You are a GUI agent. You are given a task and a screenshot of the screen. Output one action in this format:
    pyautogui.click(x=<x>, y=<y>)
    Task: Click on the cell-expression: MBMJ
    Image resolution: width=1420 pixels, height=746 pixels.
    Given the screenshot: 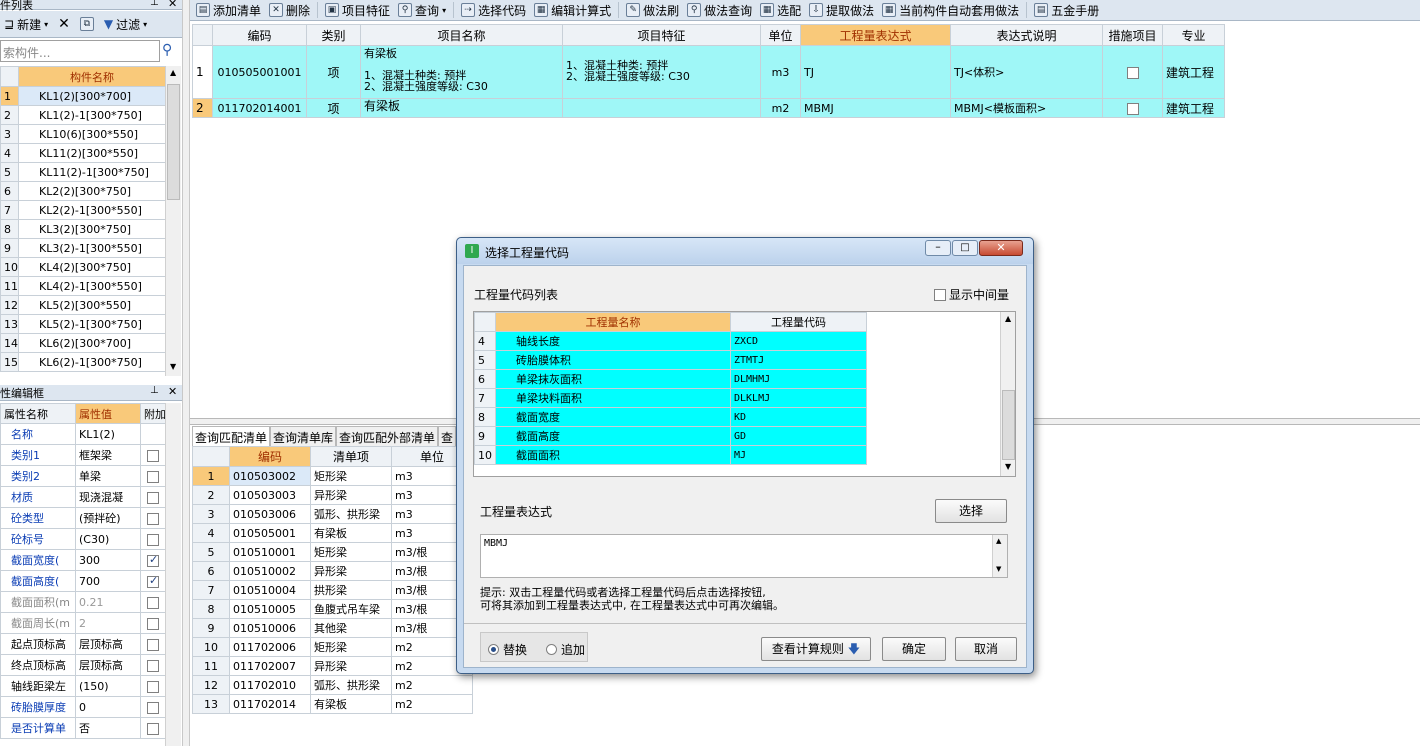 What is the action you would take?
    pyautogui.click(x=875, y=108)
    